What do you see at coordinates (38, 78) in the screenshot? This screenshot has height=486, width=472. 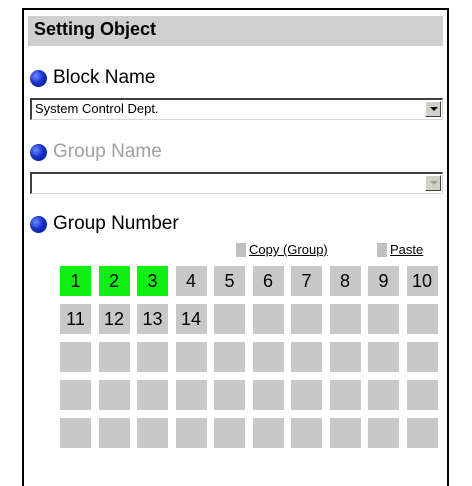 I see `block-bullet-icon` at bounding box center [38, 78].